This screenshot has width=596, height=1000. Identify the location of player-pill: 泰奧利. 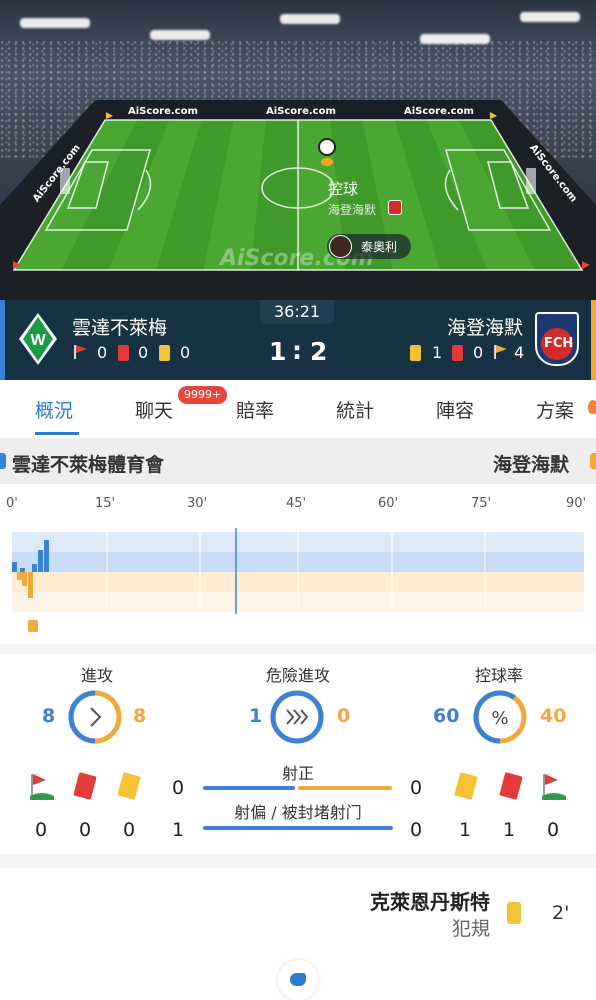
(369, 246).